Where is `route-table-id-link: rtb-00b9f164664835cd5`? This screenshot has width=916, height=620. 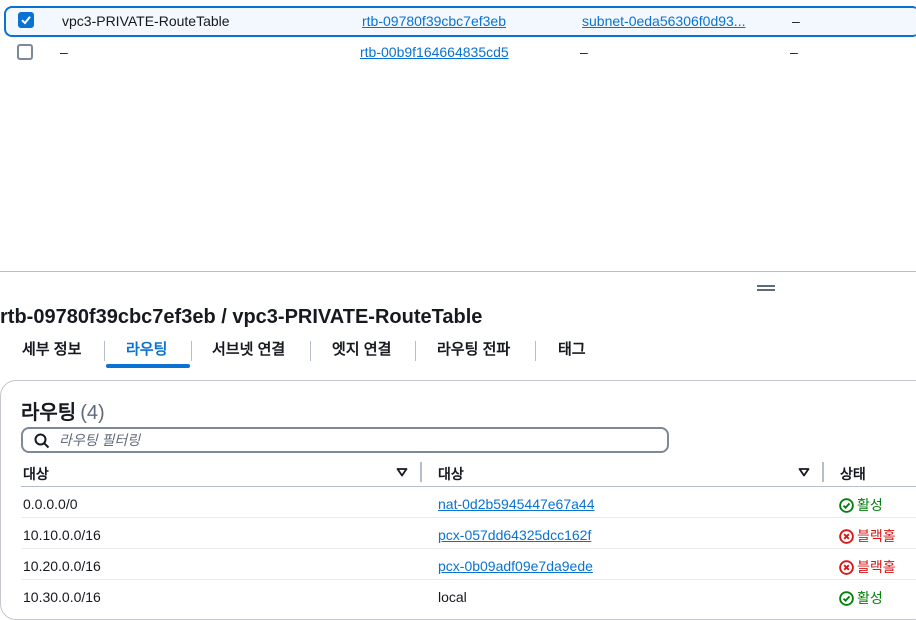
route-table-id-link: rtb-00b9f164664835cd5 is located at coordinates (434, 52).